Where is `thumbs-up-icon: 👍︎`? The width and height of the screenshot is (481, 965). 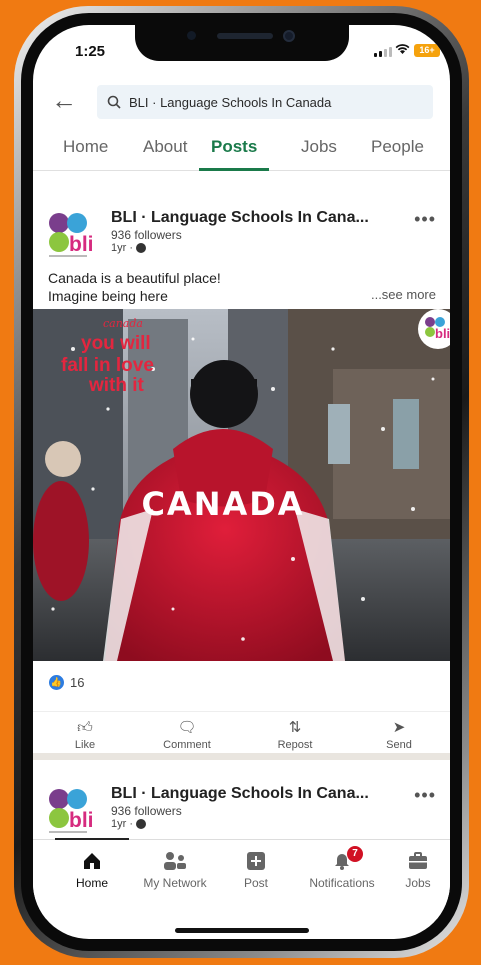 thumbs-up-icon: 👍︎ is located at coordinates (85, 727).